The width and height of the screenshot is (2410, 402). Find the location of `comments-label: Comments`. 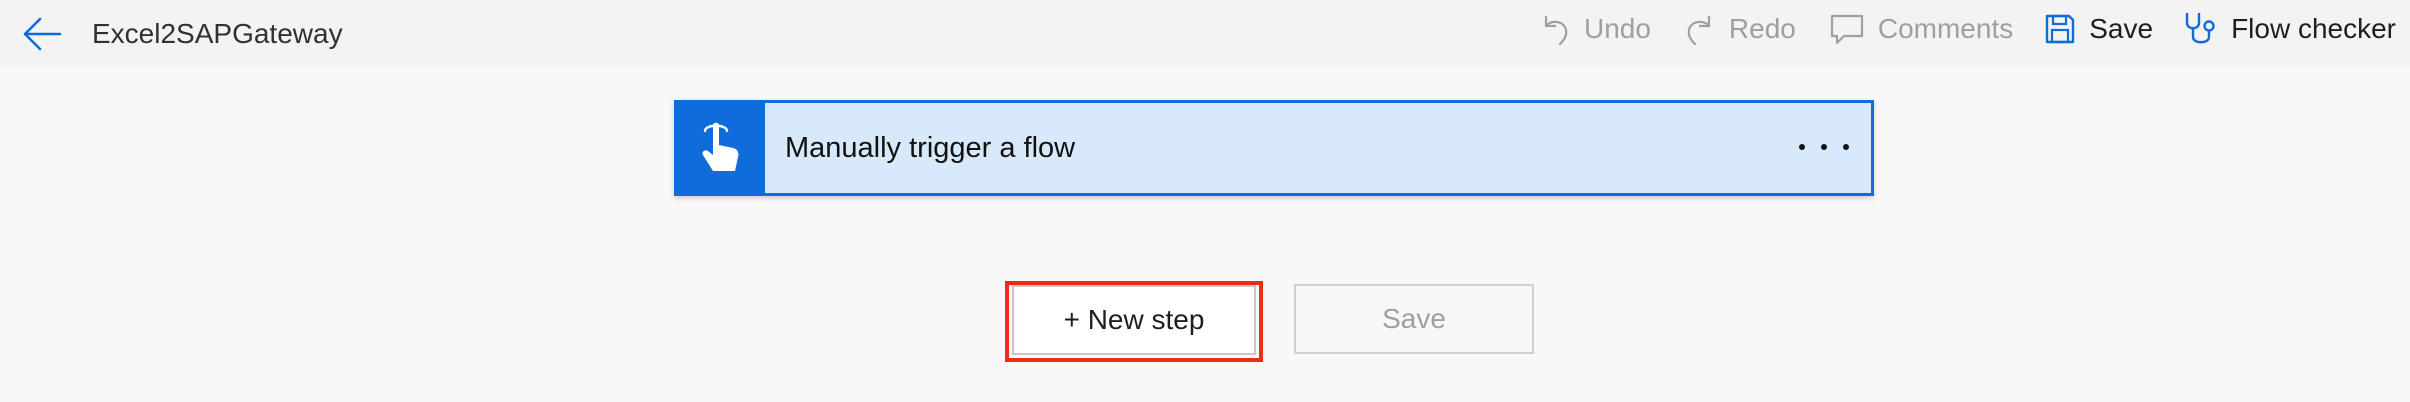

comments-label: Comments is located at coordinates (1945, 28).